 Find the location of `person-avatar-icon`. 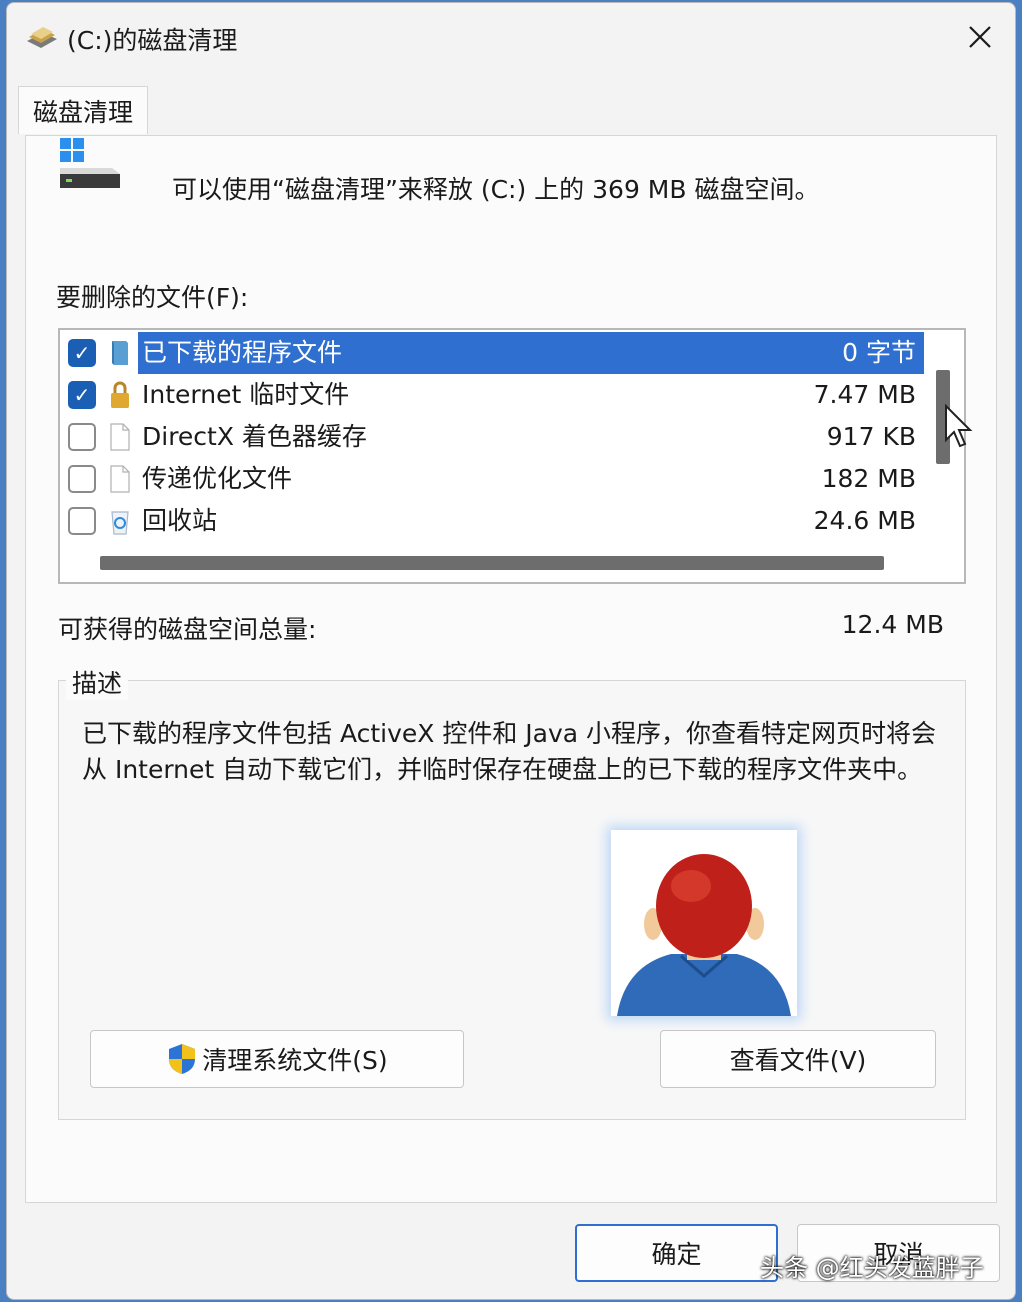

person-avatar-icon is located at coordinates (704, 923).